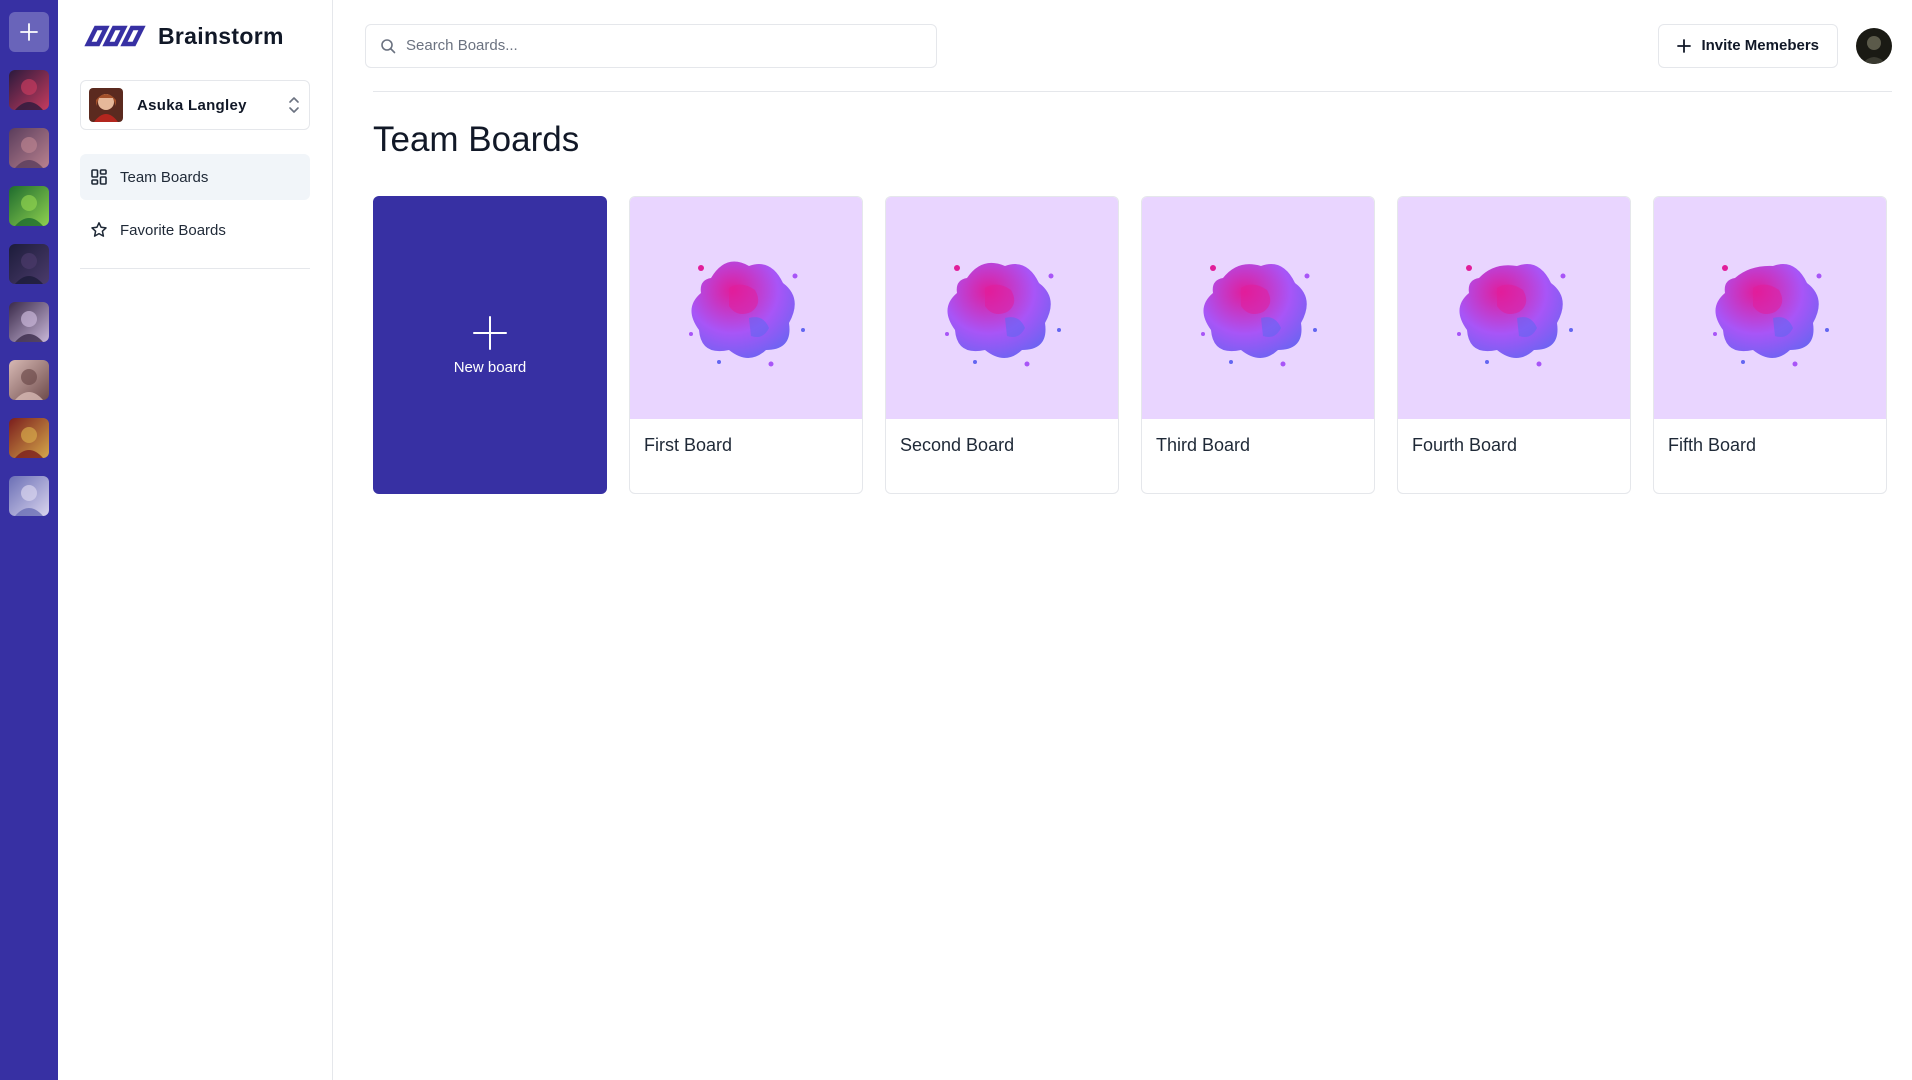  What do you see at coordinates (294, 105) in the screenshot?
I see `chevron-up-down-icon` at bounding box center [294, 105].